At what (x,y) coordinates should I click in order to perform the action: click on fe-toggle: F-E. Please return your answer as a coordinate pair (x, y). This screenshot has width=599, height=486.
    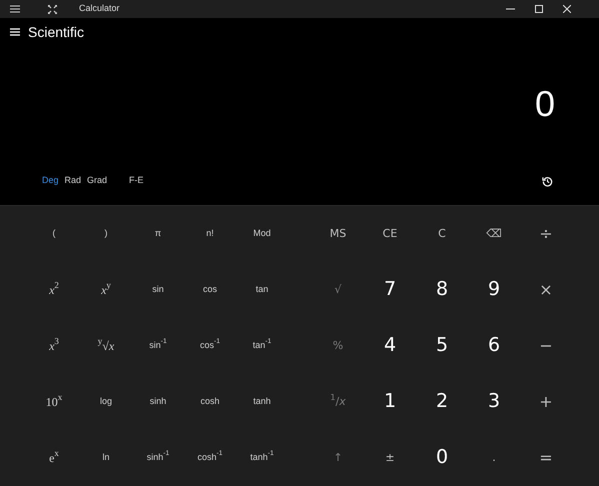
    Looking at the image, I should click on (136, 181).